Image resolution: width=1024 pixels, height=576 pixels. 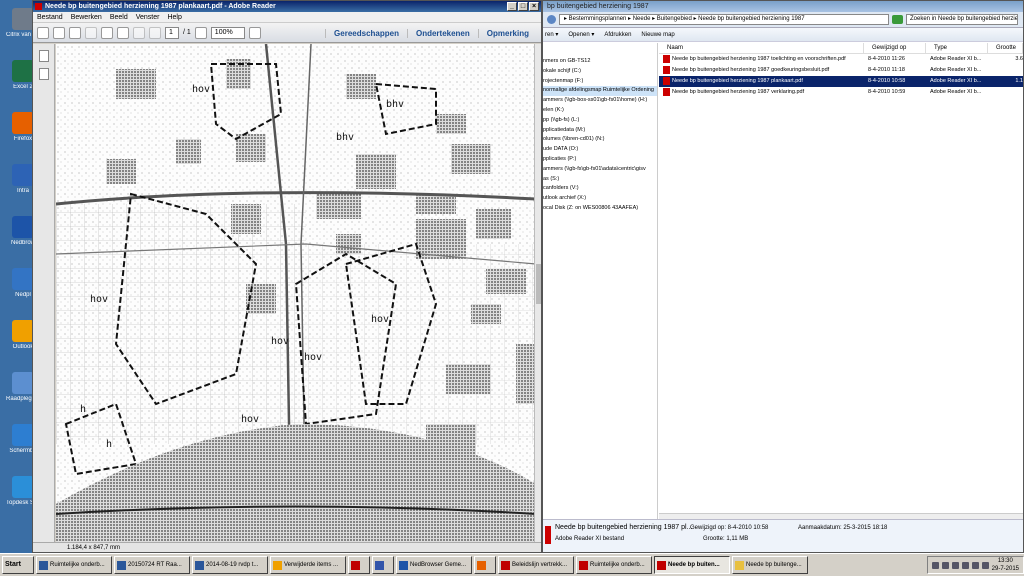 What do you see at coordinates (600, 140) in the screenshot?
I see `tree-item: olumes (\\bren-cd01) (N:)` at bounding box center [600, 140].